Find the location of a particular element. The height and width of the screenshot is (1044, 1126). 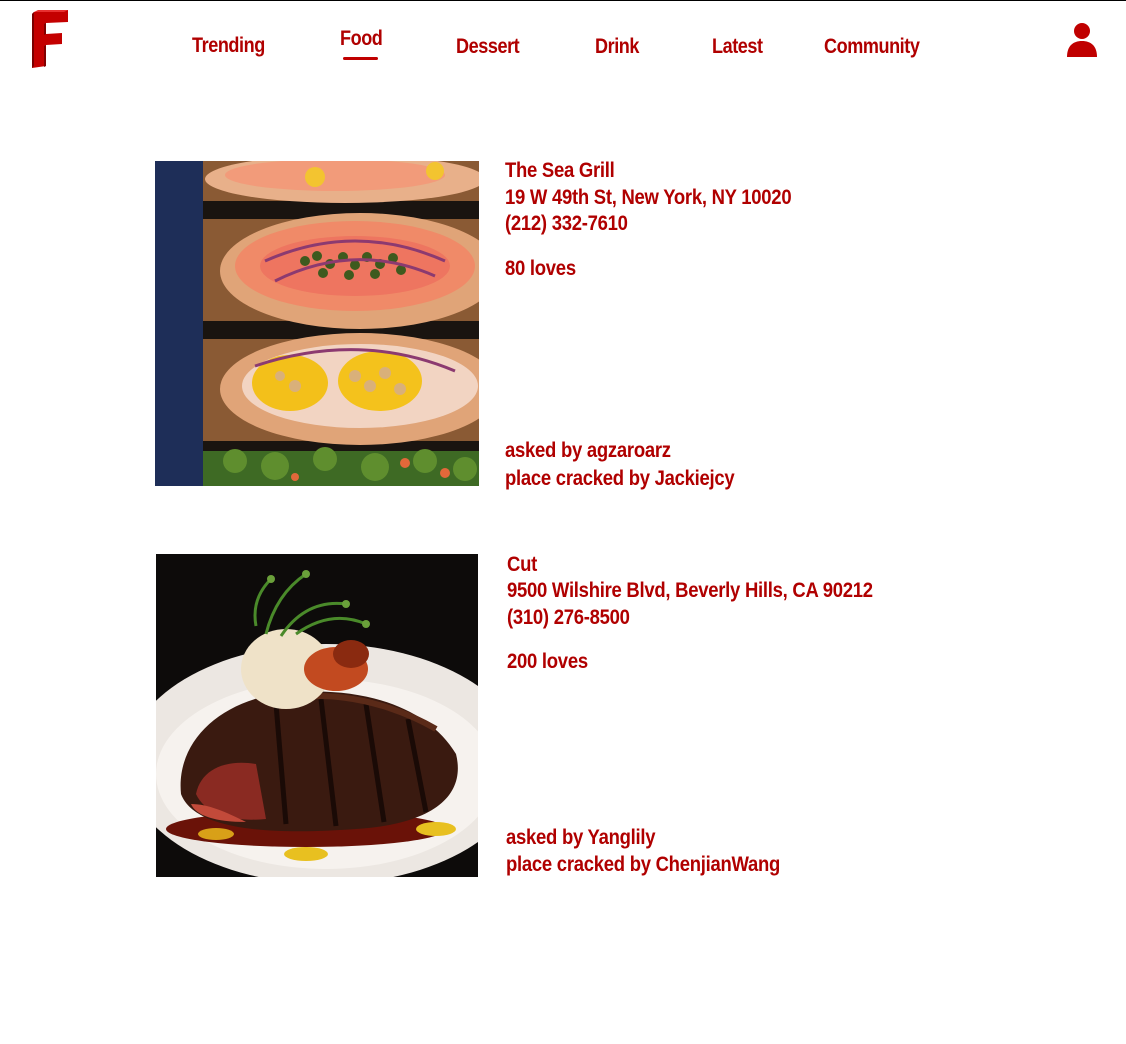

post-asked-by: asked by Yanglily is located at coordinates (581, 837).